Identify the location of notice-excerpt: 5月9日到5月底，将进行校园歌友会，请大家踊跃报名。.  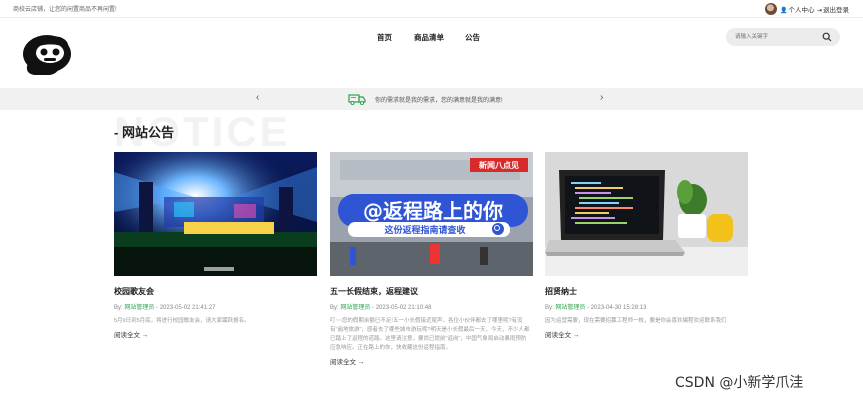
(182, 321).